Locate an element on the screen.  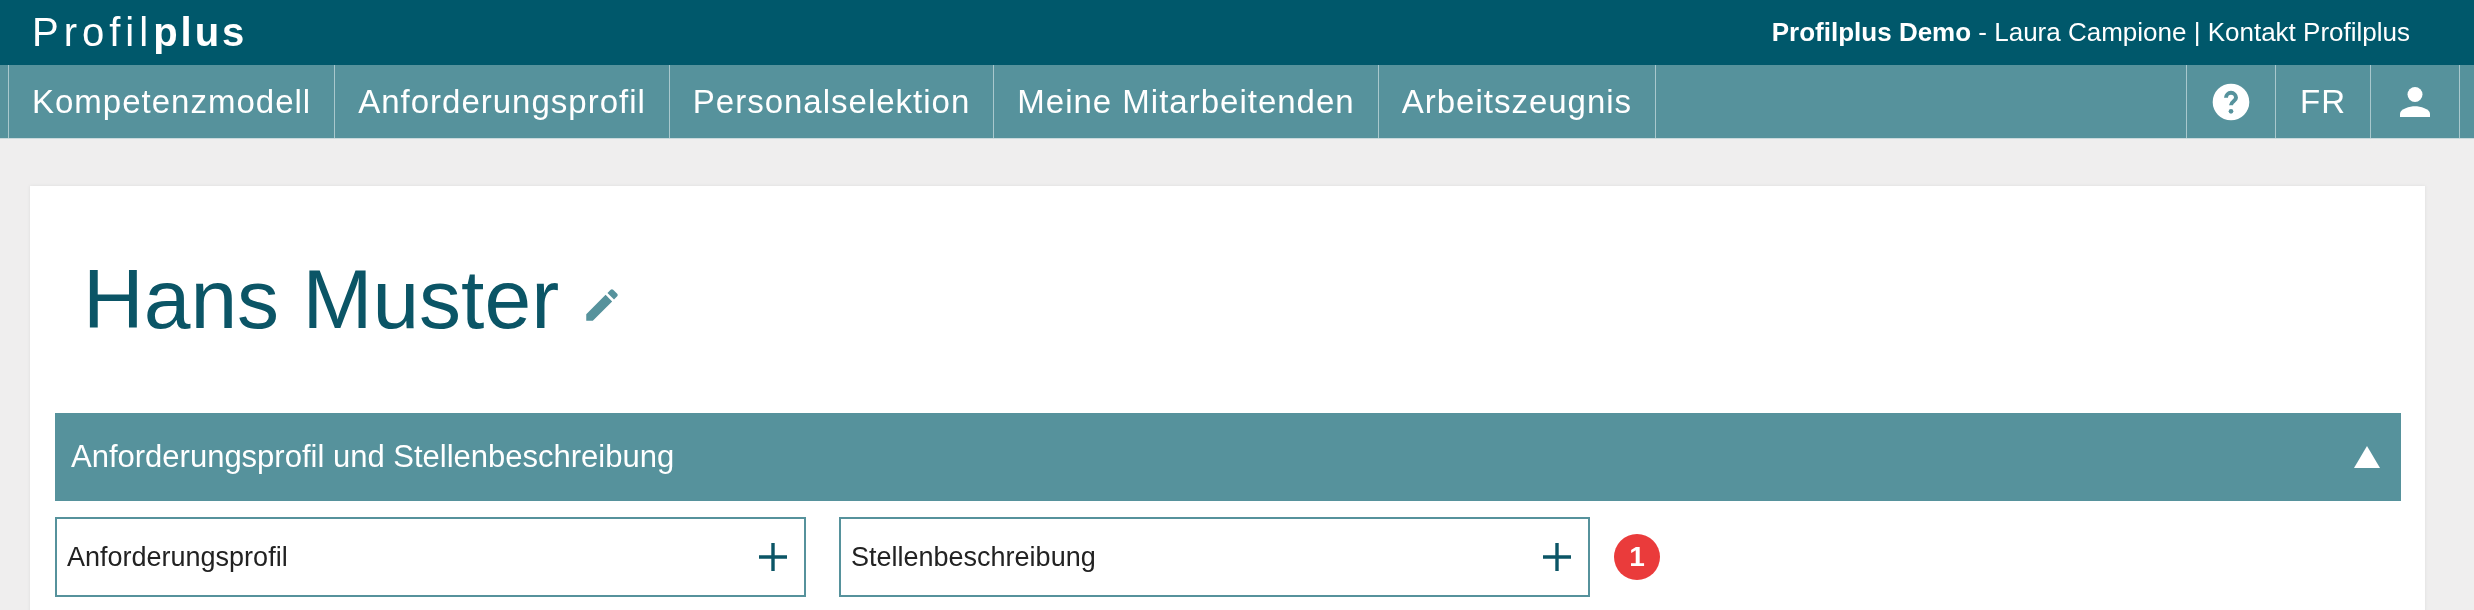
section-title: Anforderungsprofil und Stellenbeschreibung is located at coordinates (373, 457).